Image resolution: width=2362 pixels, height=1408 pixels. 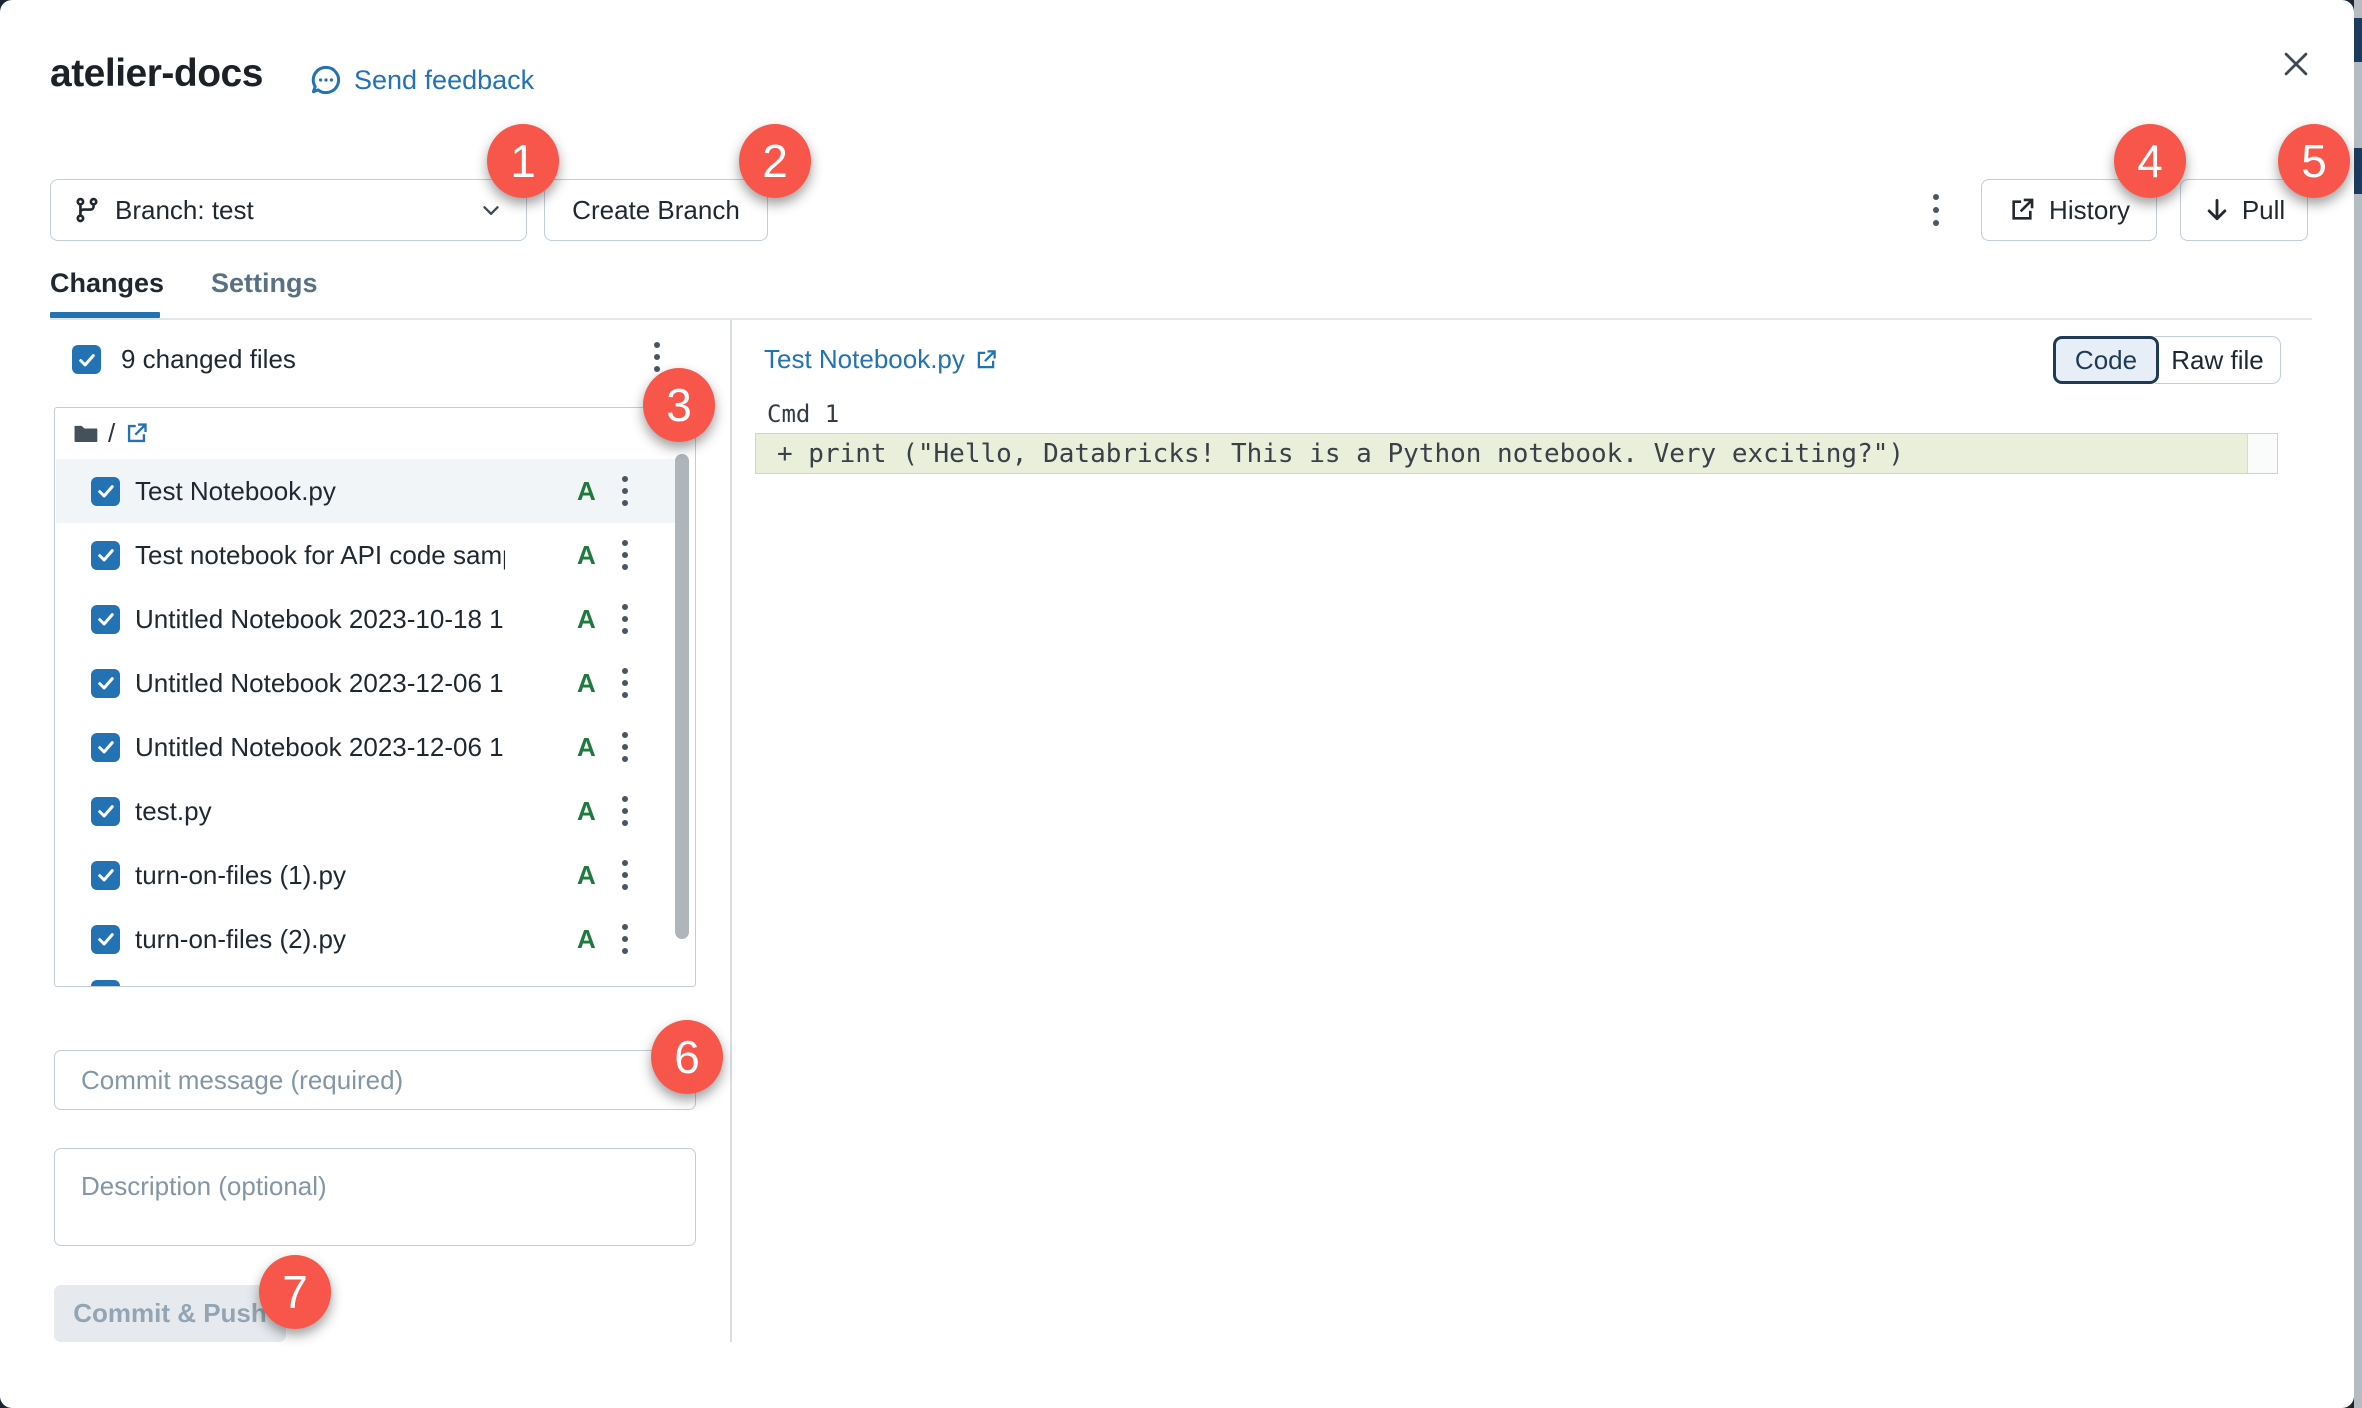 I want to click on preview-file-link: Test Notebook.py, so click(x=881, y=359).